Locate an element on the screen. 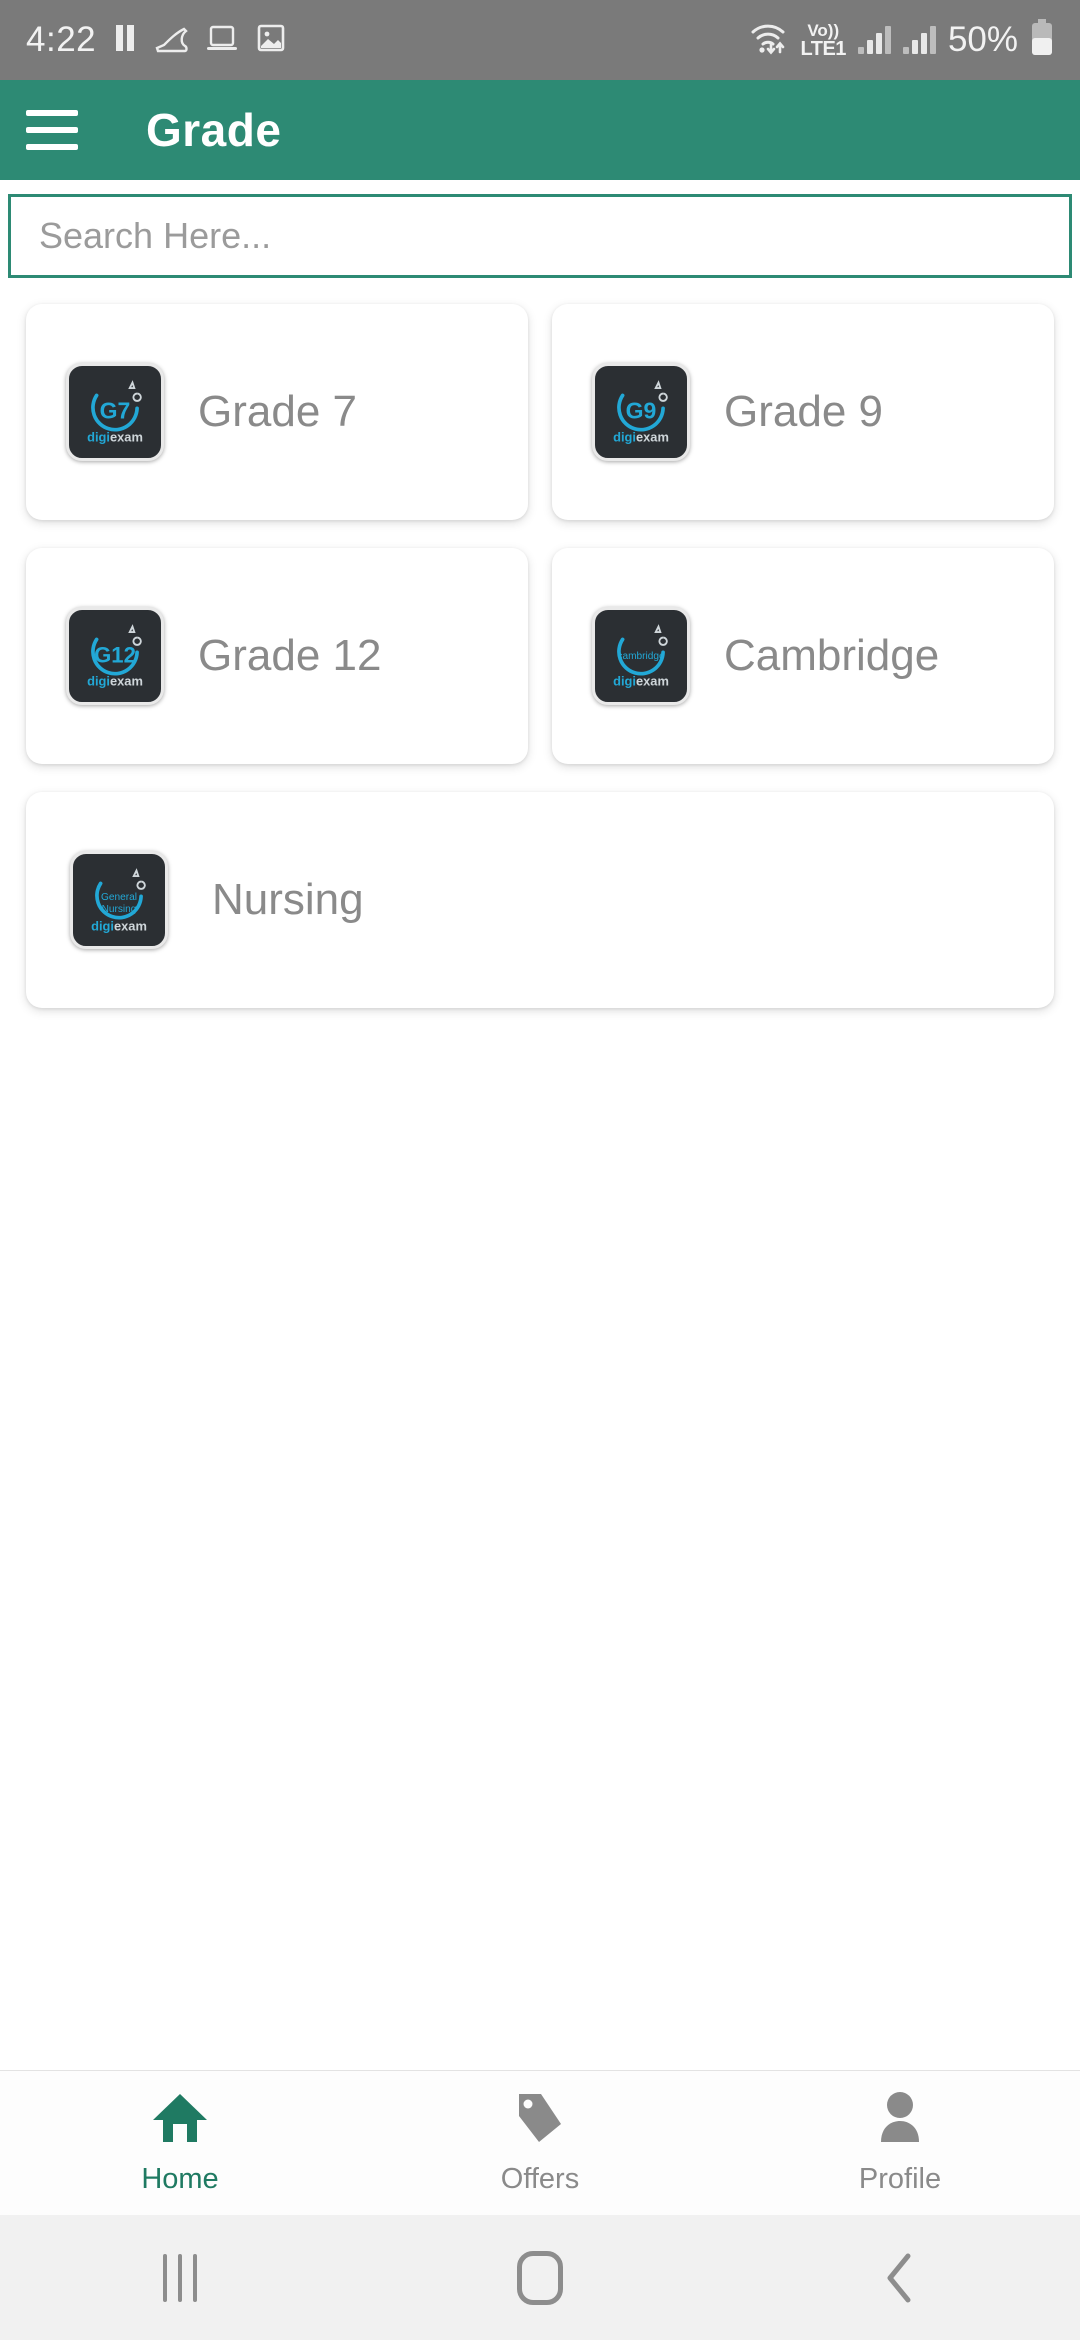 The width and height of the screenshot is (1080, 2340). grade-card-grade-9: G9 digiexam Grade 9 is located at coordinates (803, 412).